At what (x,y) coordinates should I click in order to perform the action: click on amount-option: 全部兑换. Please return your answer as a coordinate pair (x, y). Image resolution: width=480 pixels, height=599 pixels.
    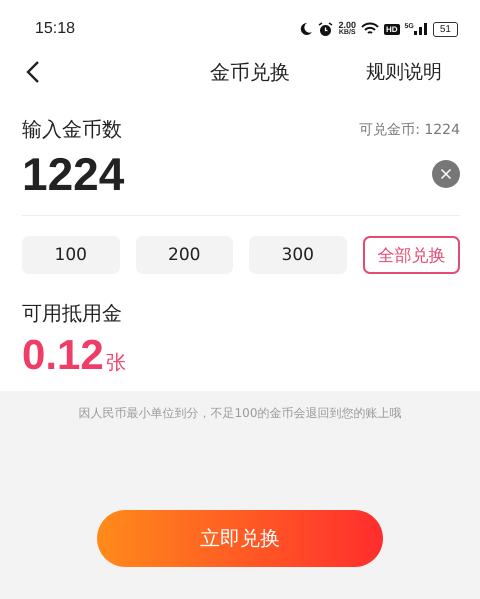
    Looking at the image, I should click on (411, 255).